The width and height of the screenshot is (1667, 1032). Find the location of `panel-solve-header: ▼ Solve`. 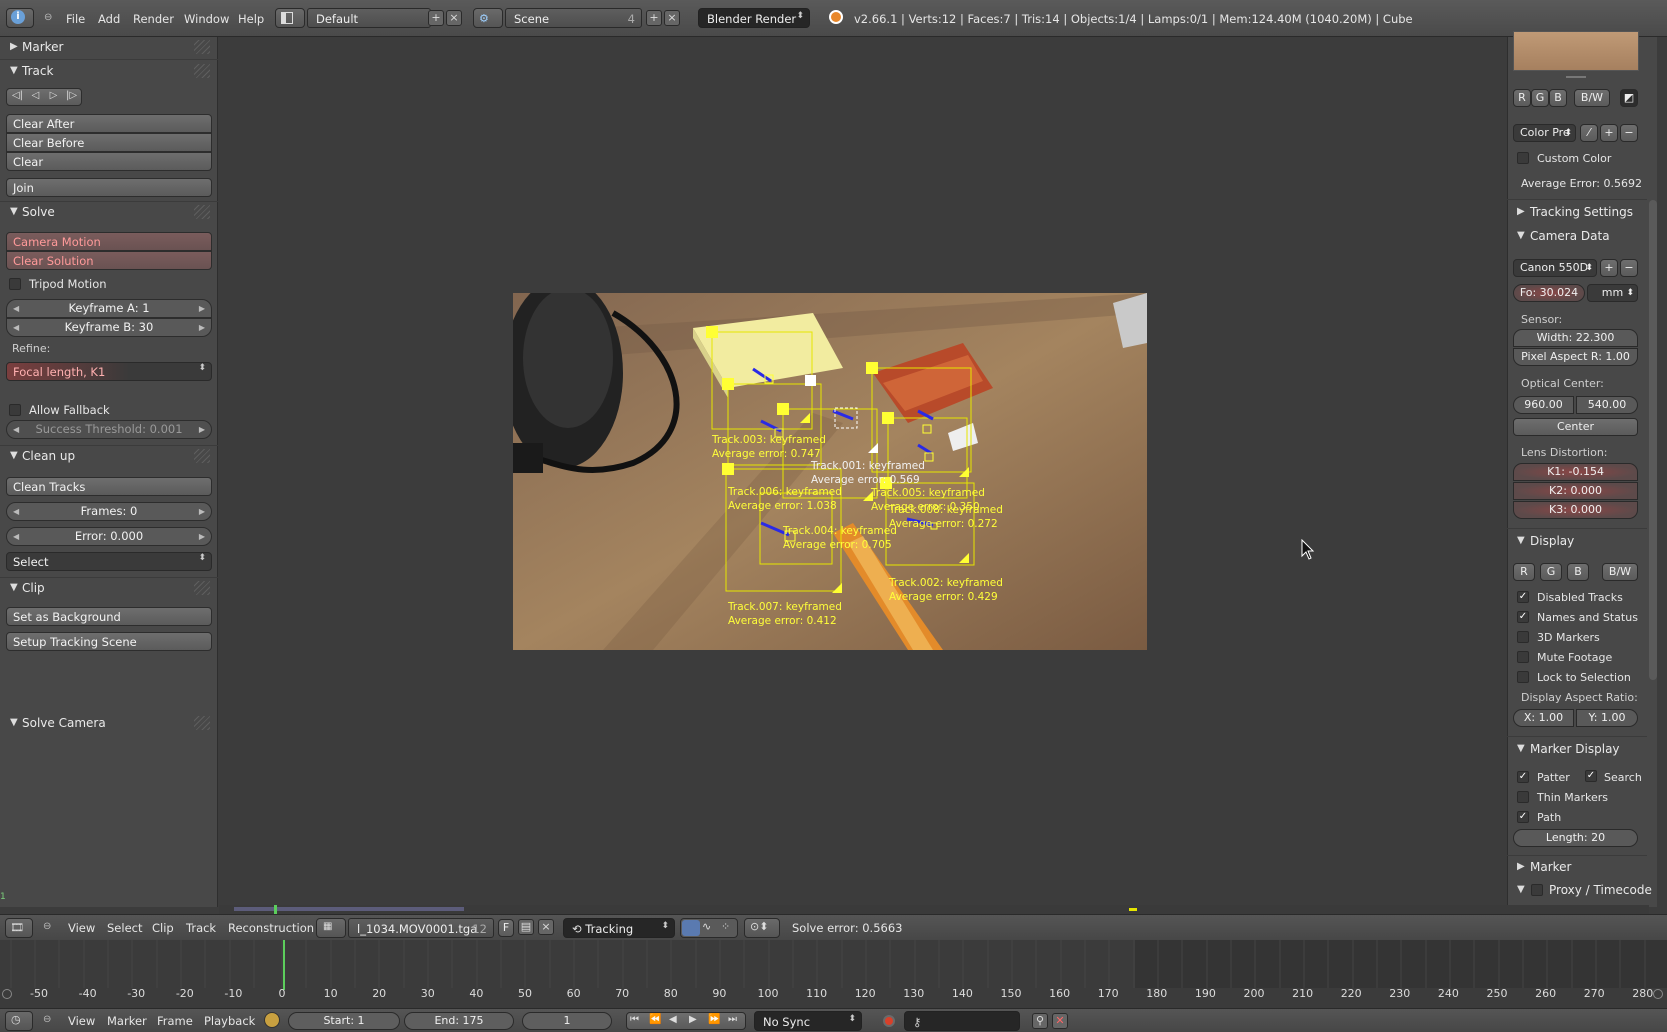

panel-solve-header: ▼ Solve is located at coordinates (109, 213).